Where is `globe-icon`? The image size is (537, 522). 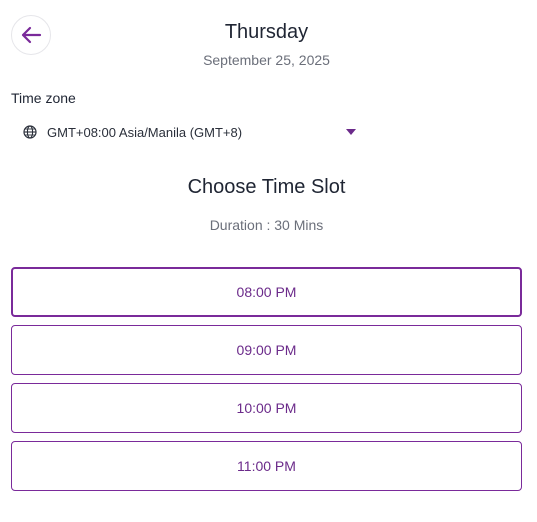
globe-icon is located at coordinates (30, 132).